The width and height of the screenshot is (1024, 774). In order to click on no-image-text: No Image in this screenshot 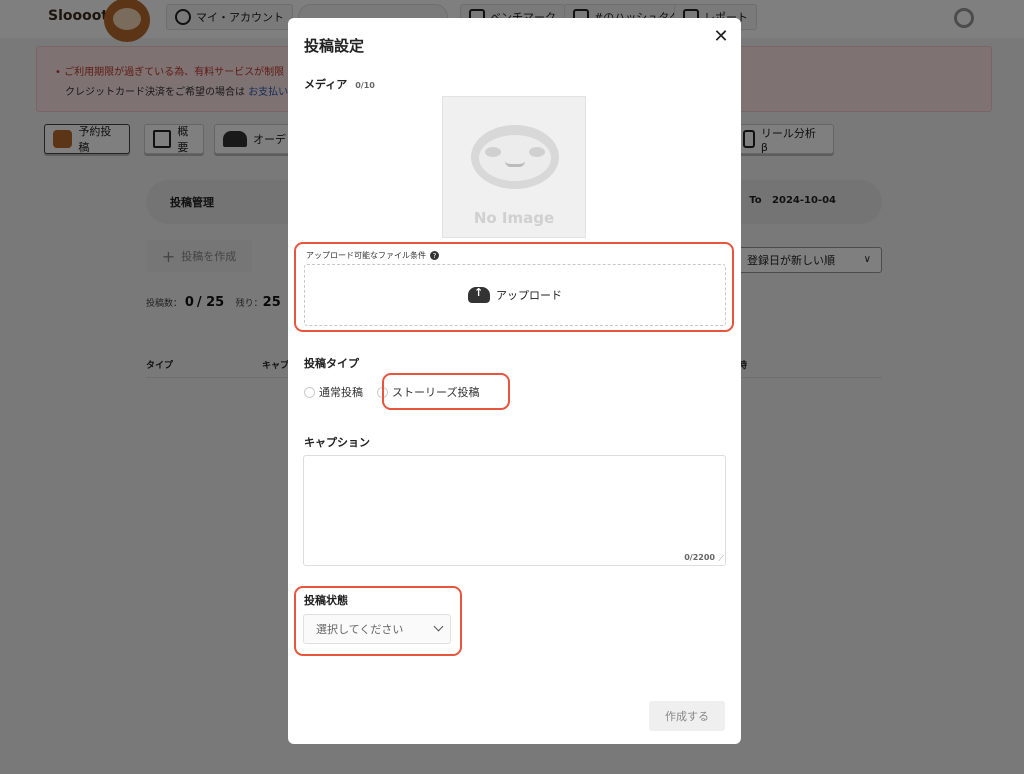, I will do `click(514, 218)`.